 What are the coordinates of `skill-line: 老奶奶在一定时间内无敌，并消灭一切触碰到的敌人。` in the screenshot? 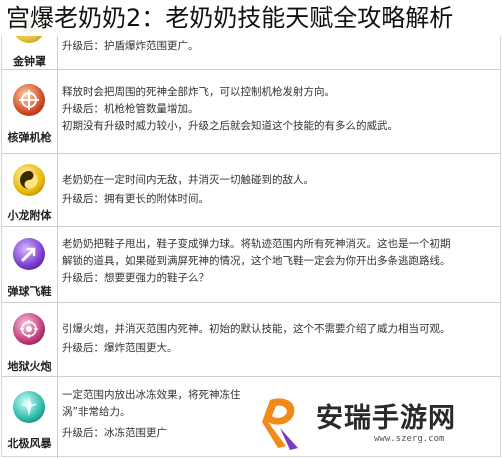 It's located at (188, 180).